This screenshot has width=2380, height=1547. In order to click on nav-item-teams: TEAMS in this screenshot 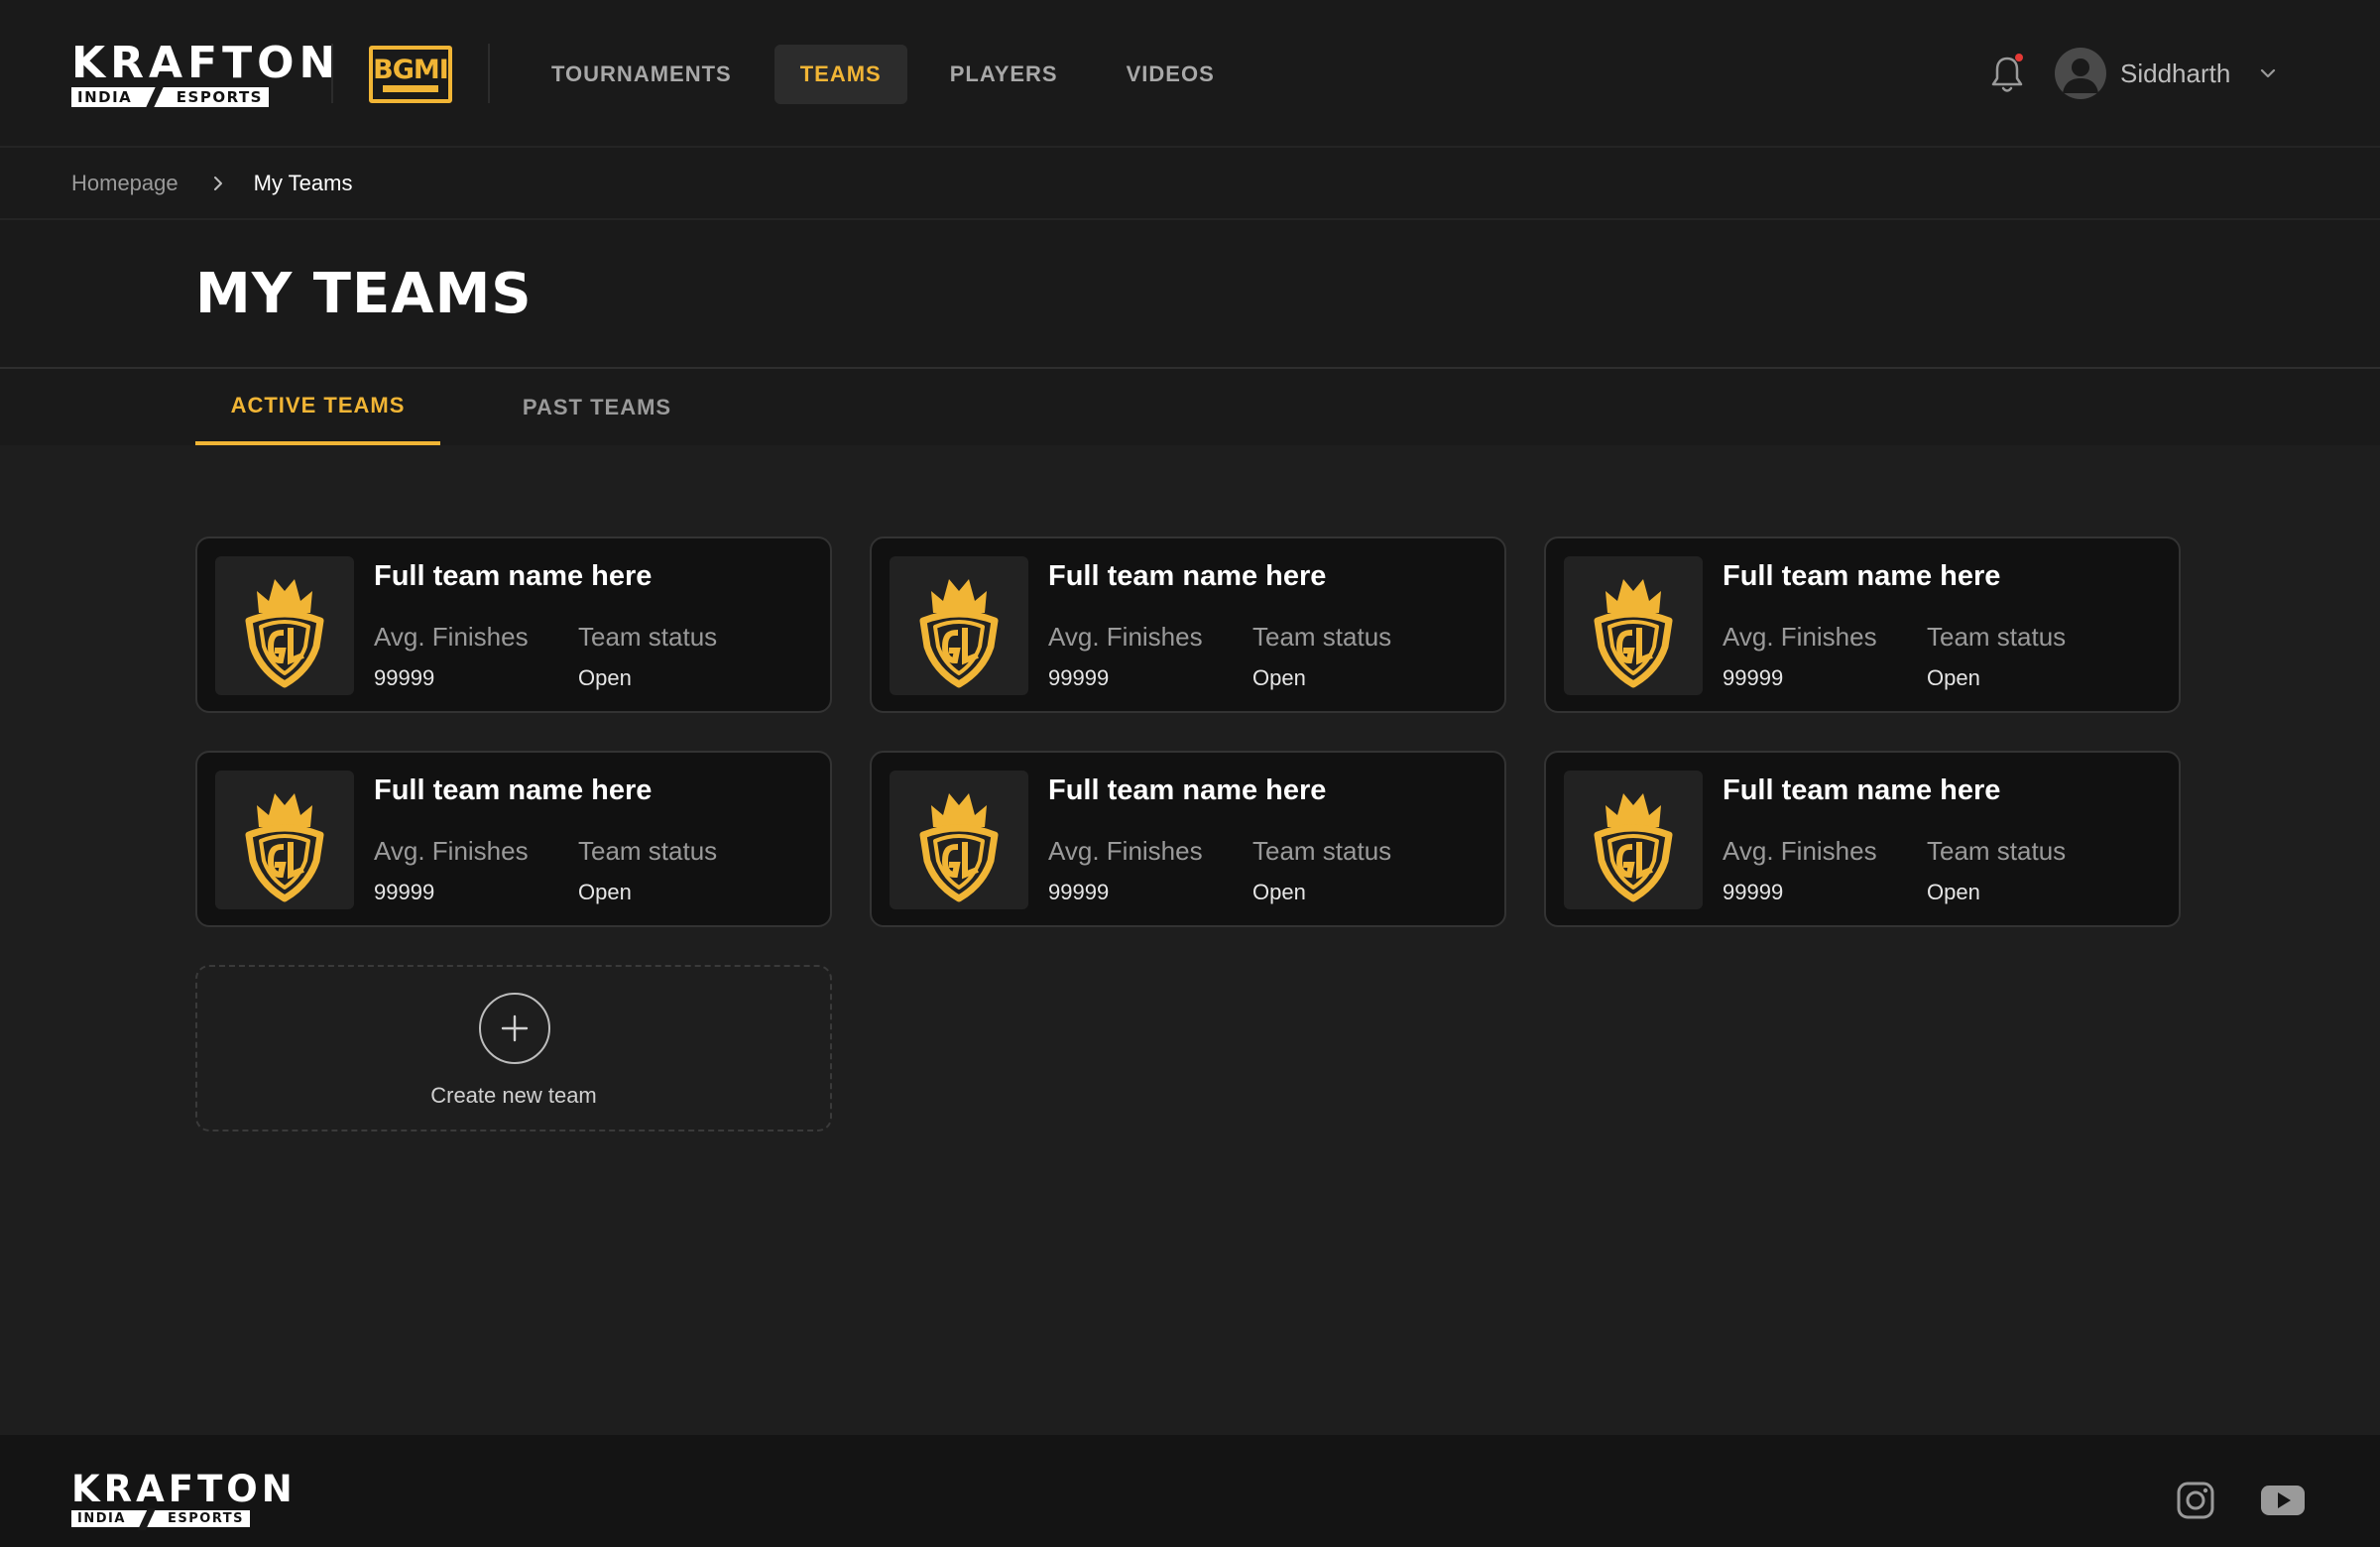, I will do `click(840, 74)`.